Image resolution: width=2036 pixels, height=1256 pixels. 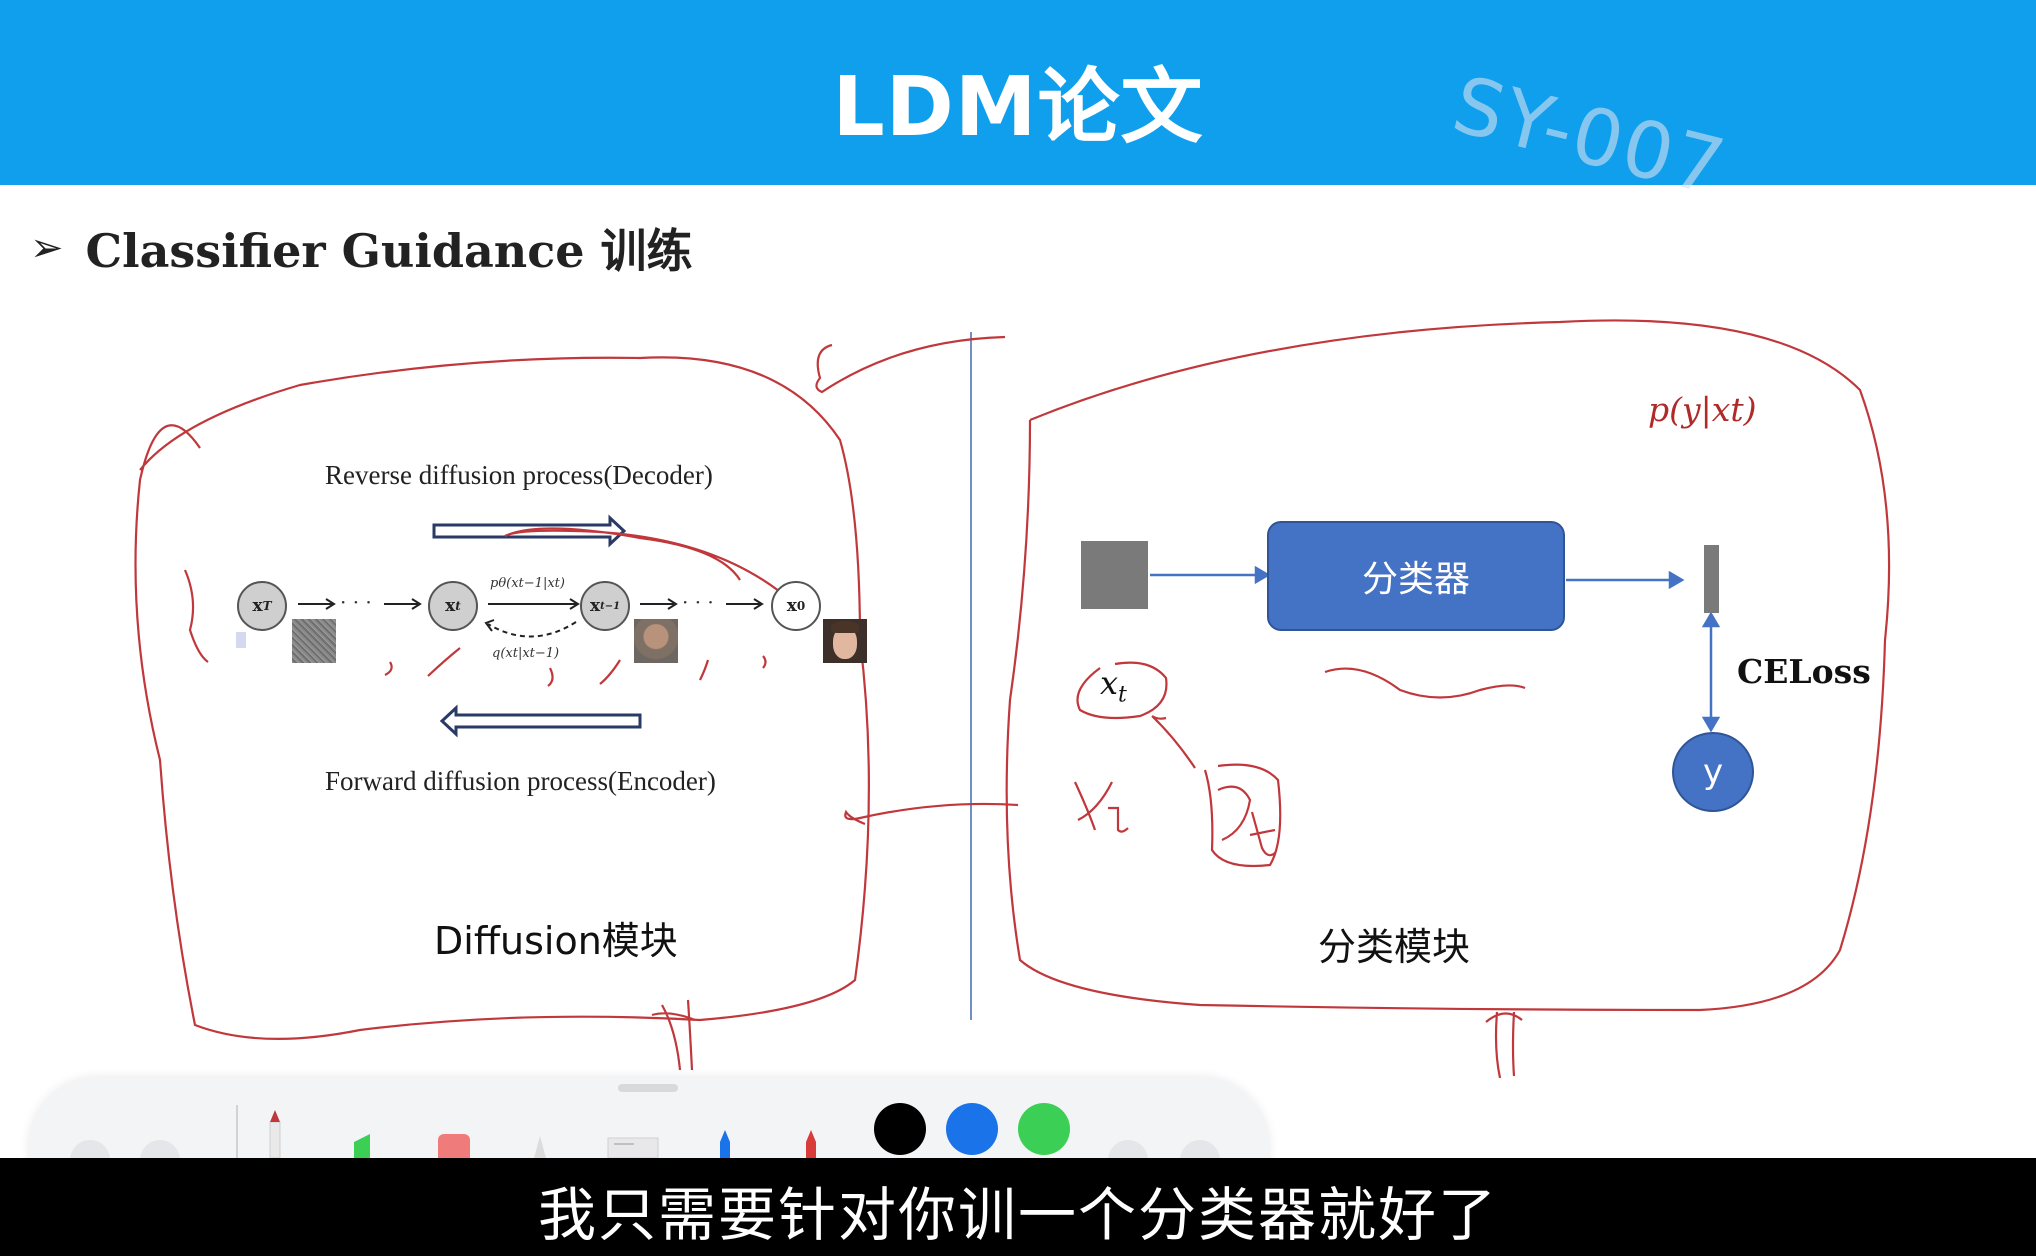 I want to click on q-label: q(xt|xt−1), so click(x=526, y=653).